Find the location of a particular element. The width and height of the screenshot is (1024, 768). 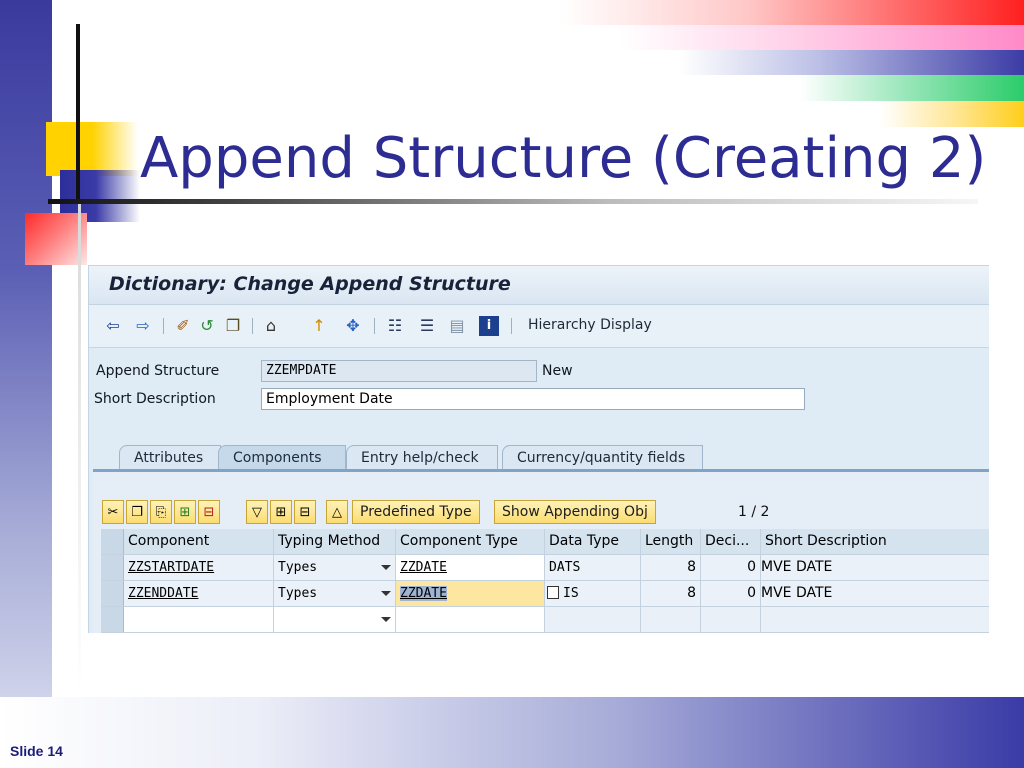

value-help-popup-icon is located at coordinates (553, 592).